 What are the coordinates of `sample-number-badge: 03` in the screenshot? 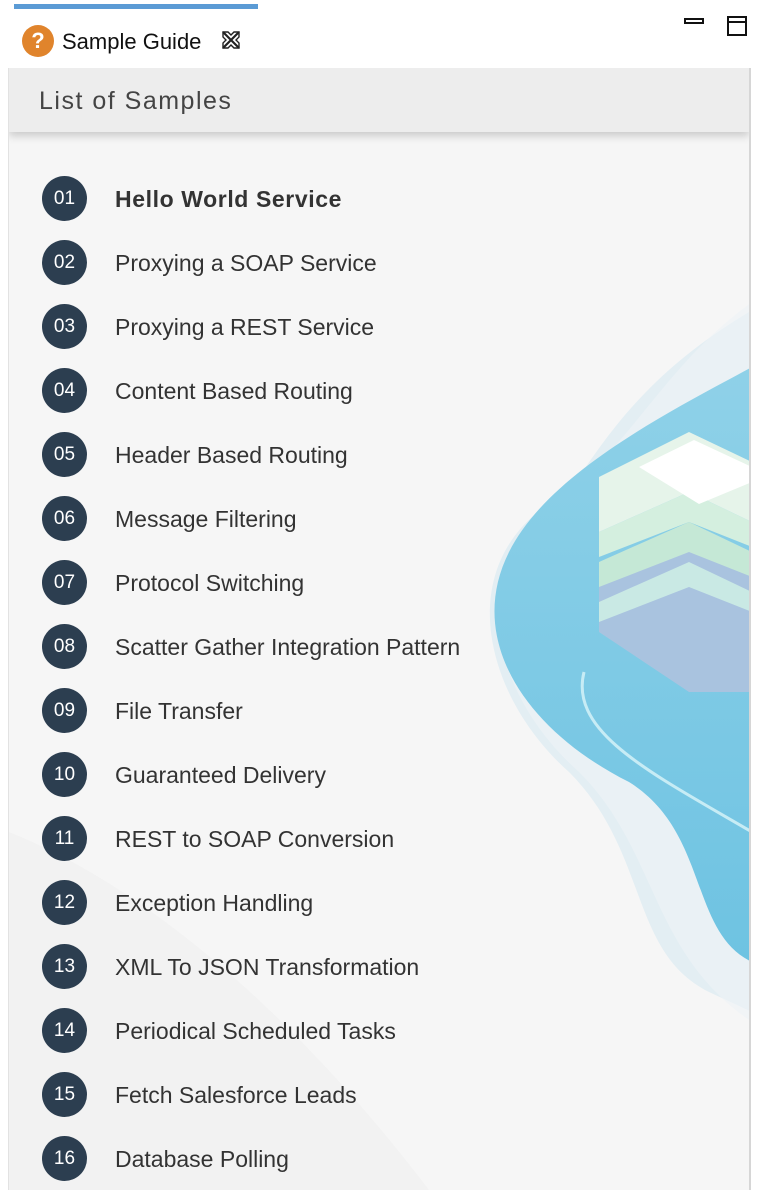 It's located at (64, 326).